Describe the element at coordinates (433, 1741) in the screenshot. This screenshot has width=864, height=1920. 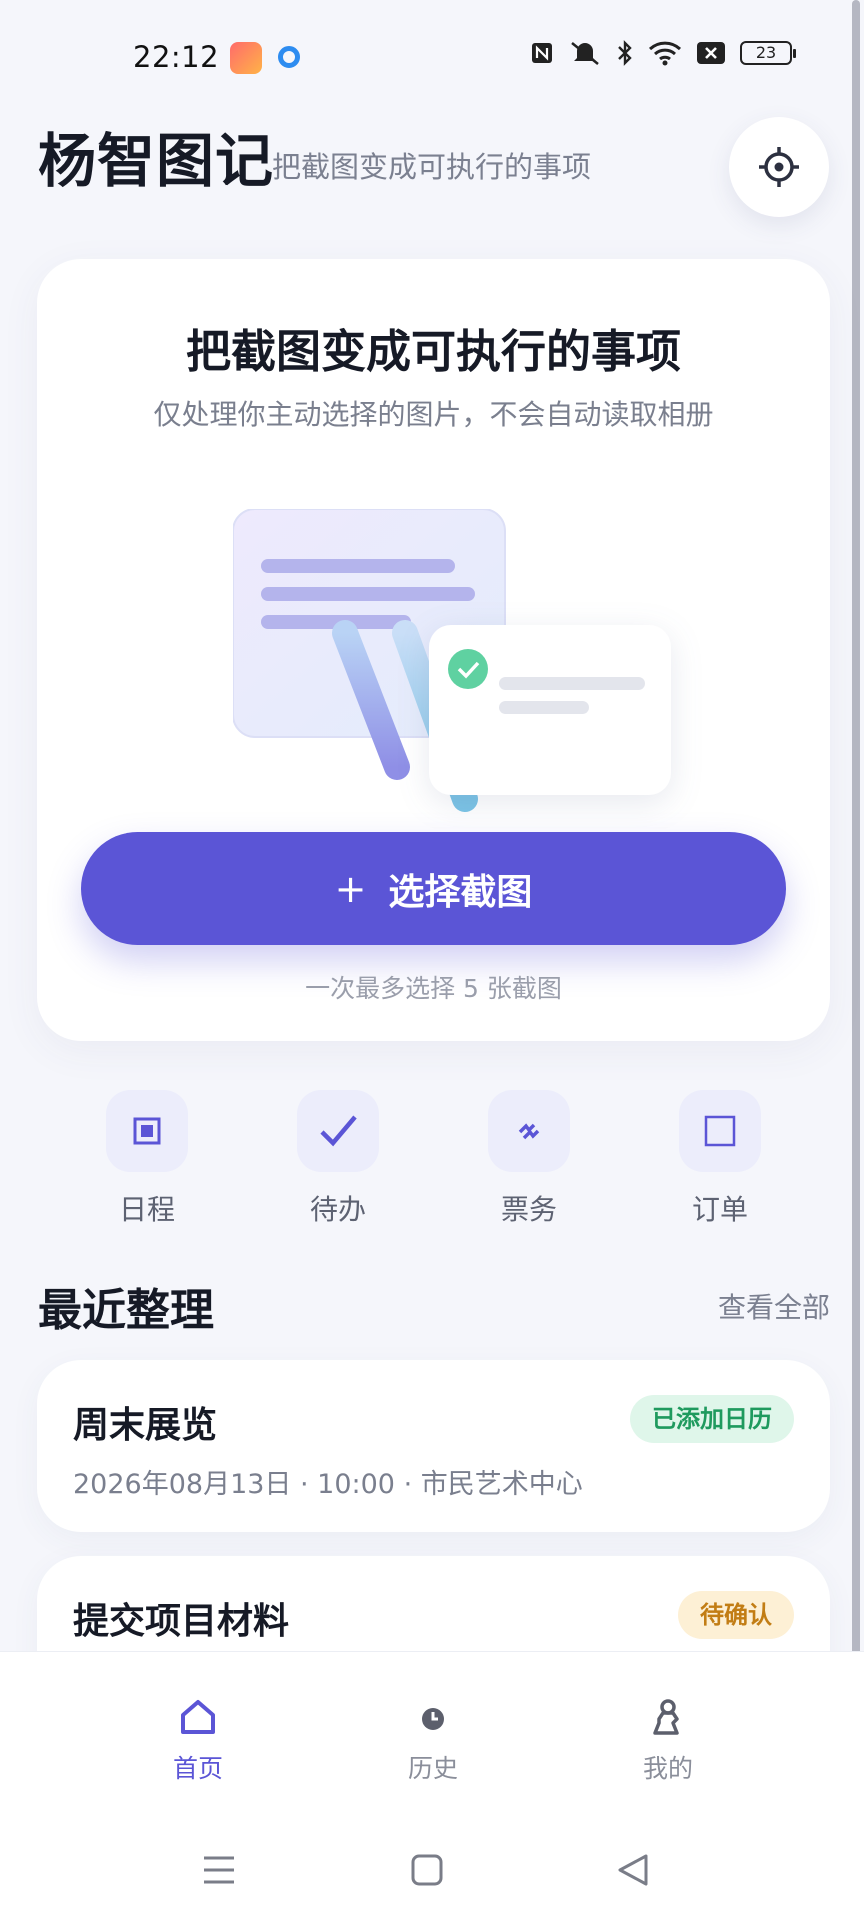
I see `nav-history: 历史` at that location.